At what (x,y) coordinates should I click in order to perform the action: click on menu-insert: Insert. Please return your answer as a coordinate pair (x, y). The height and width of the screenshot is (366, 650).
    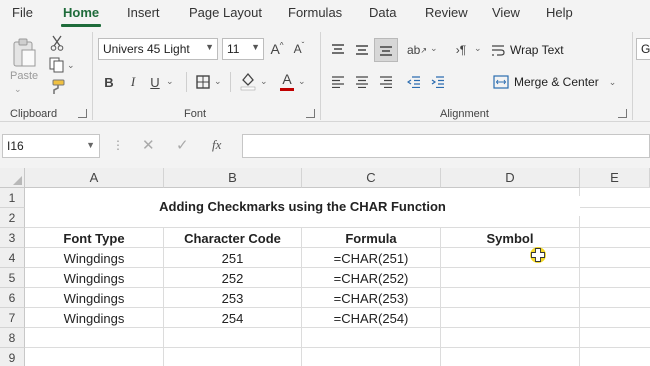
    Looking at the image, I should click on (143, 12).